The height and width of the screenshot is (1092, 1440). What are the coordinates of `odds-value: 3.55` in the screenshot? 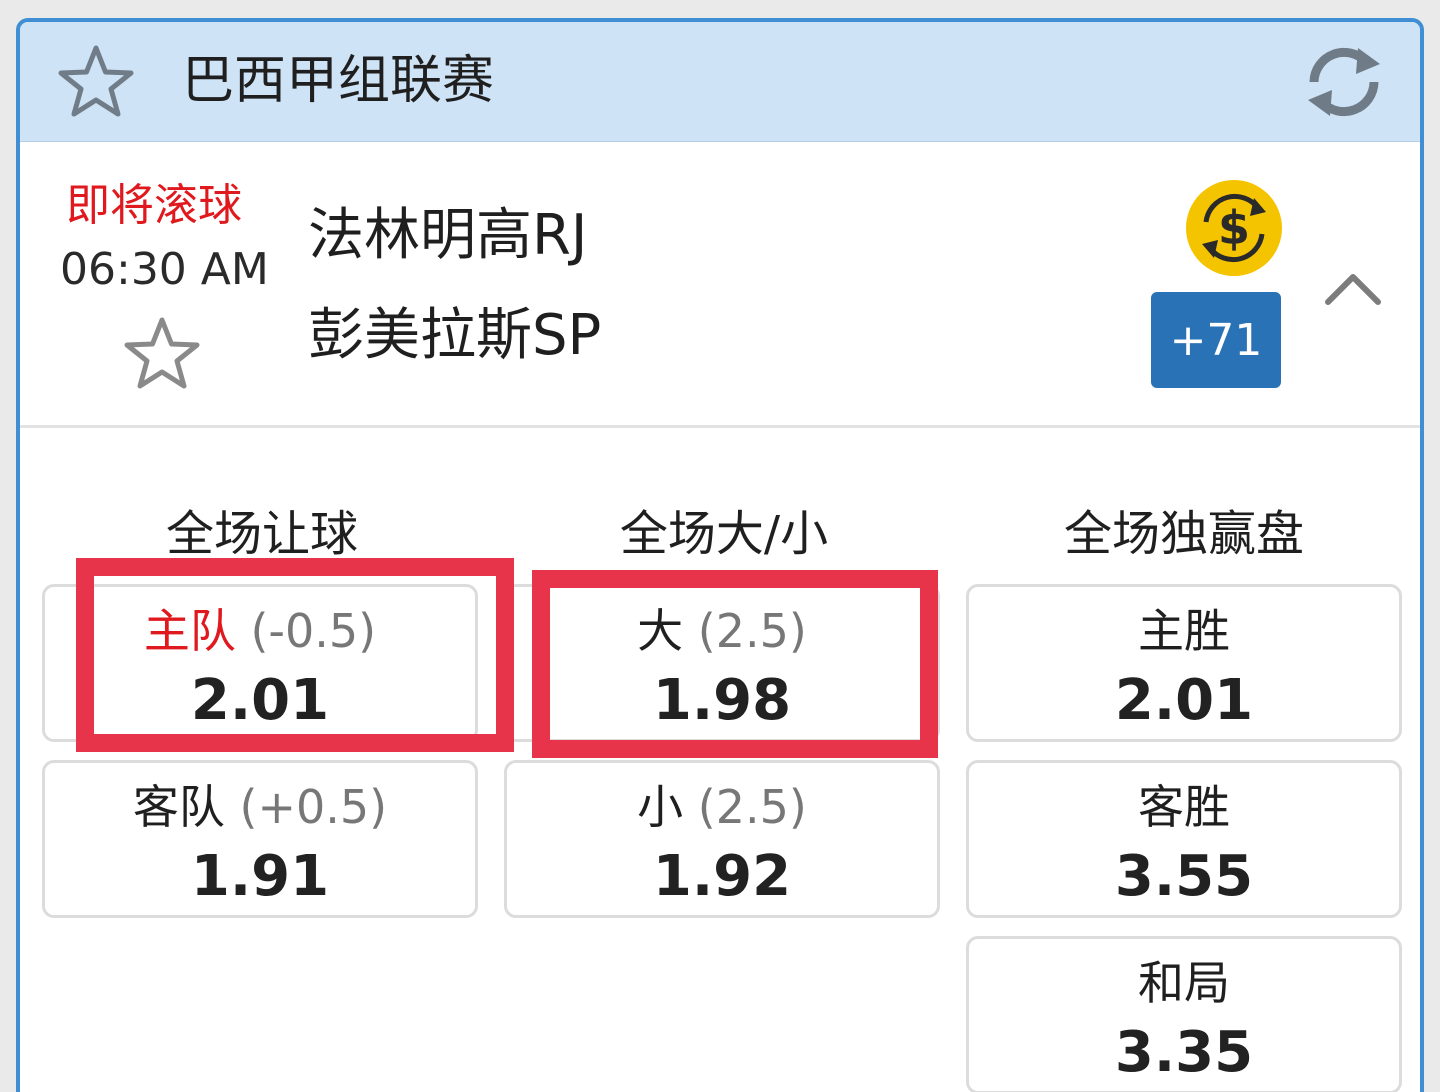 It's located at (1184, 876).